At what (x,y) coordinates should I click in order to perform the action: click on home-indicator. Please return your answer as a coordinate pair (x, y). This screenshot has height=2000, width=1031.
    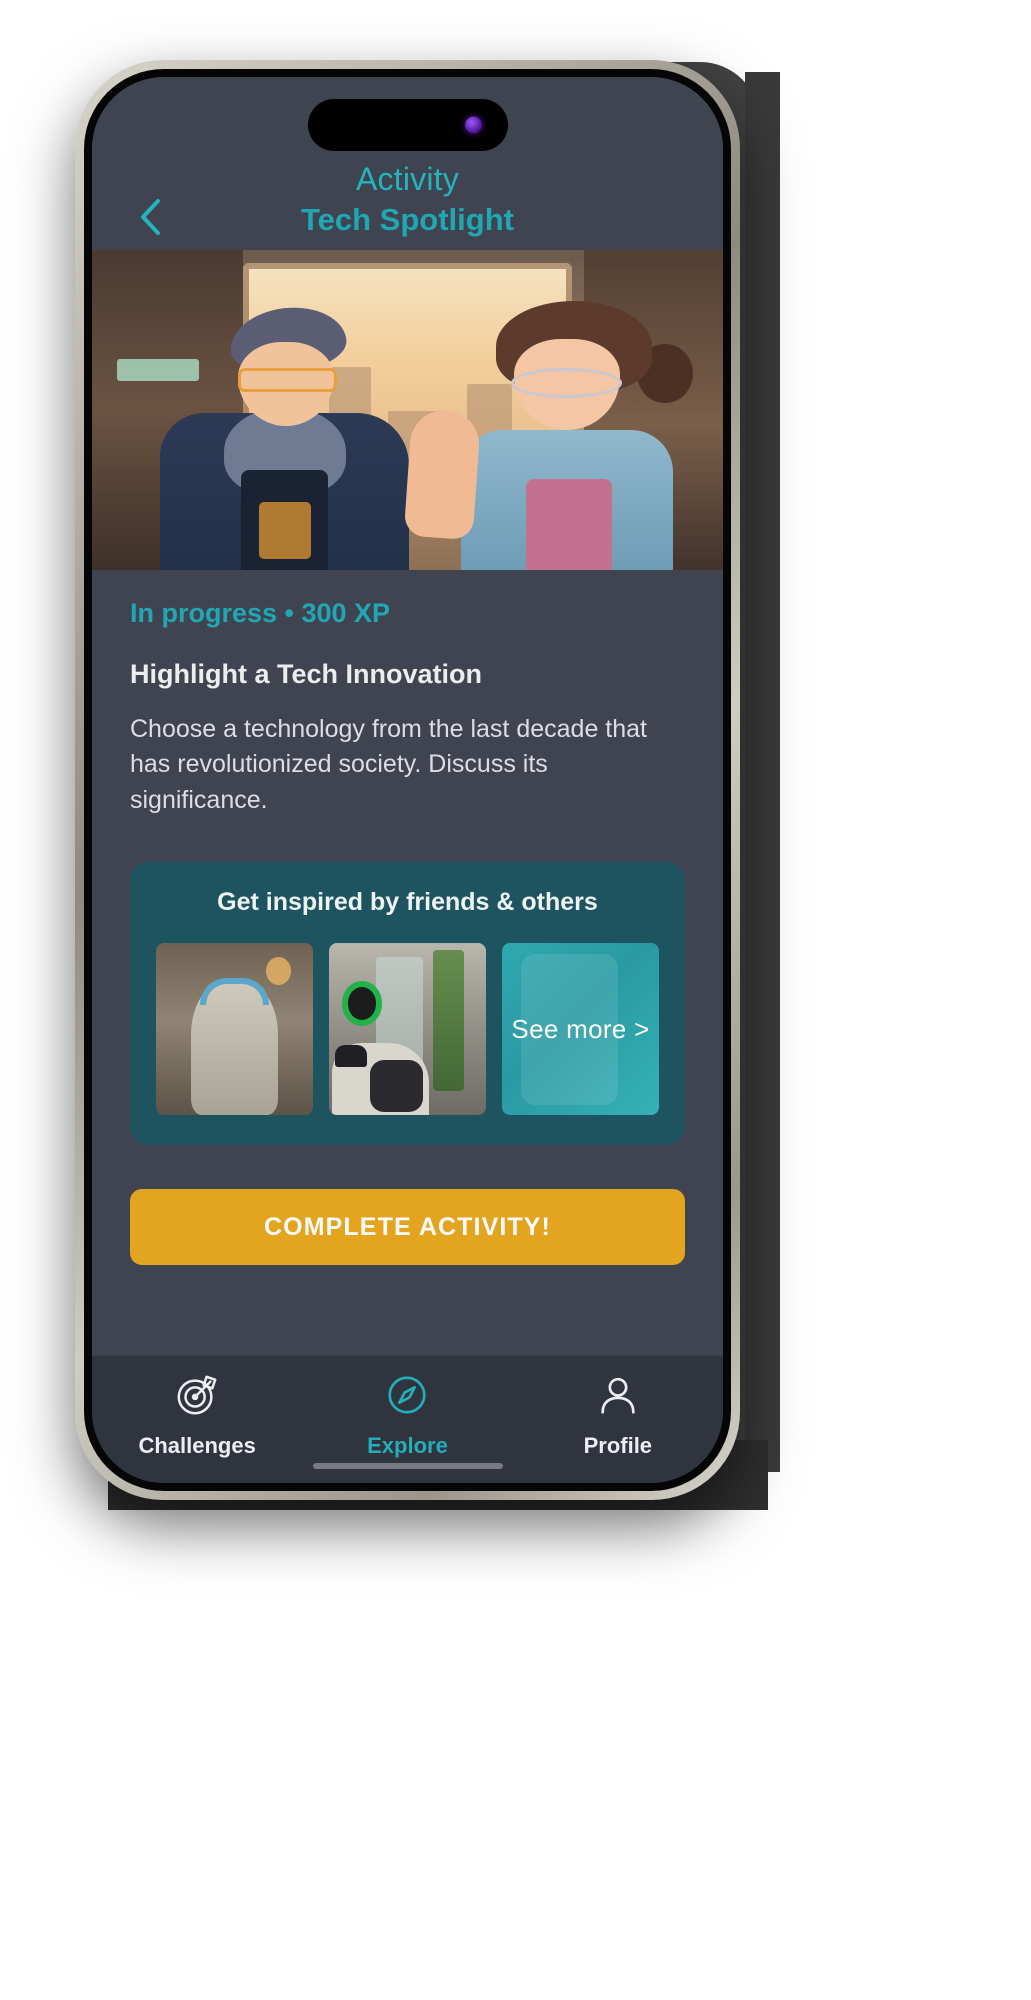
    Looking at the image, I should click on (407, 1466).